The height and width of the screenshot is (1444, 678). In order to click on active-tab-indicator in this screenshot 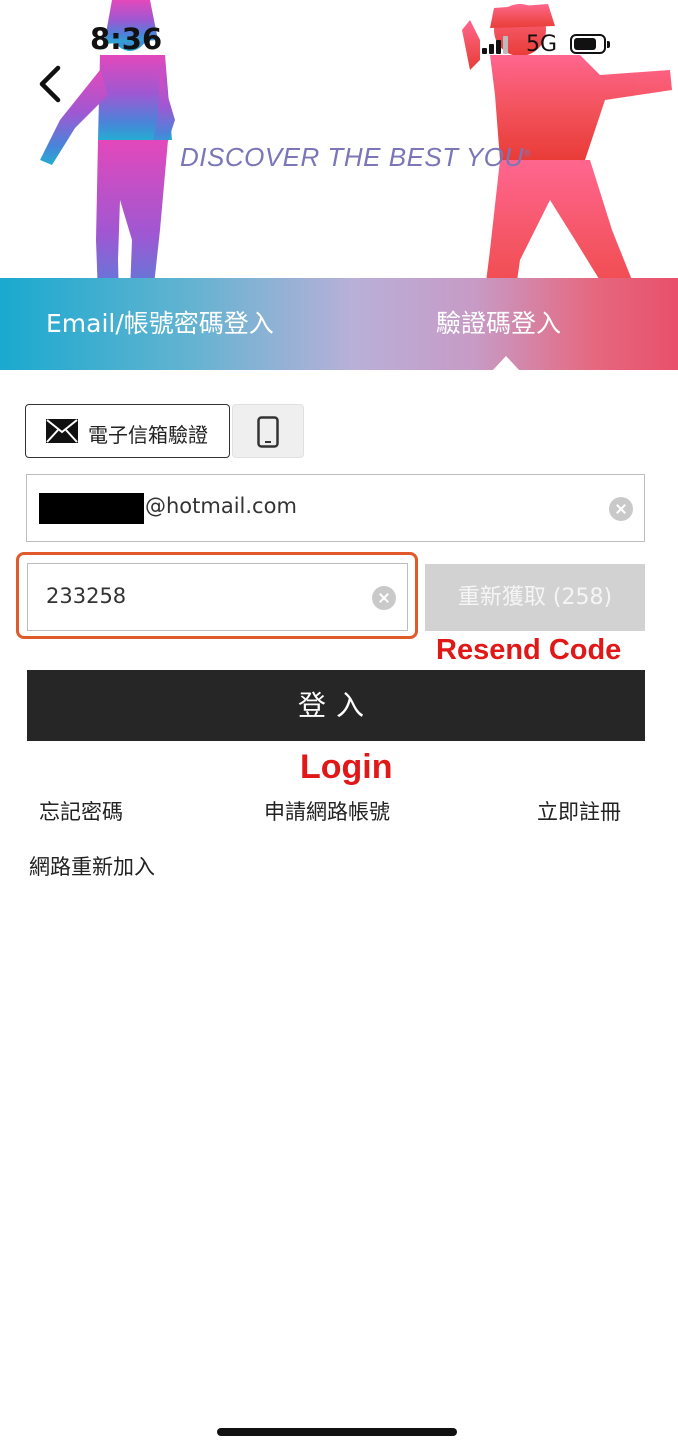, I will do `click(506, 363)`.